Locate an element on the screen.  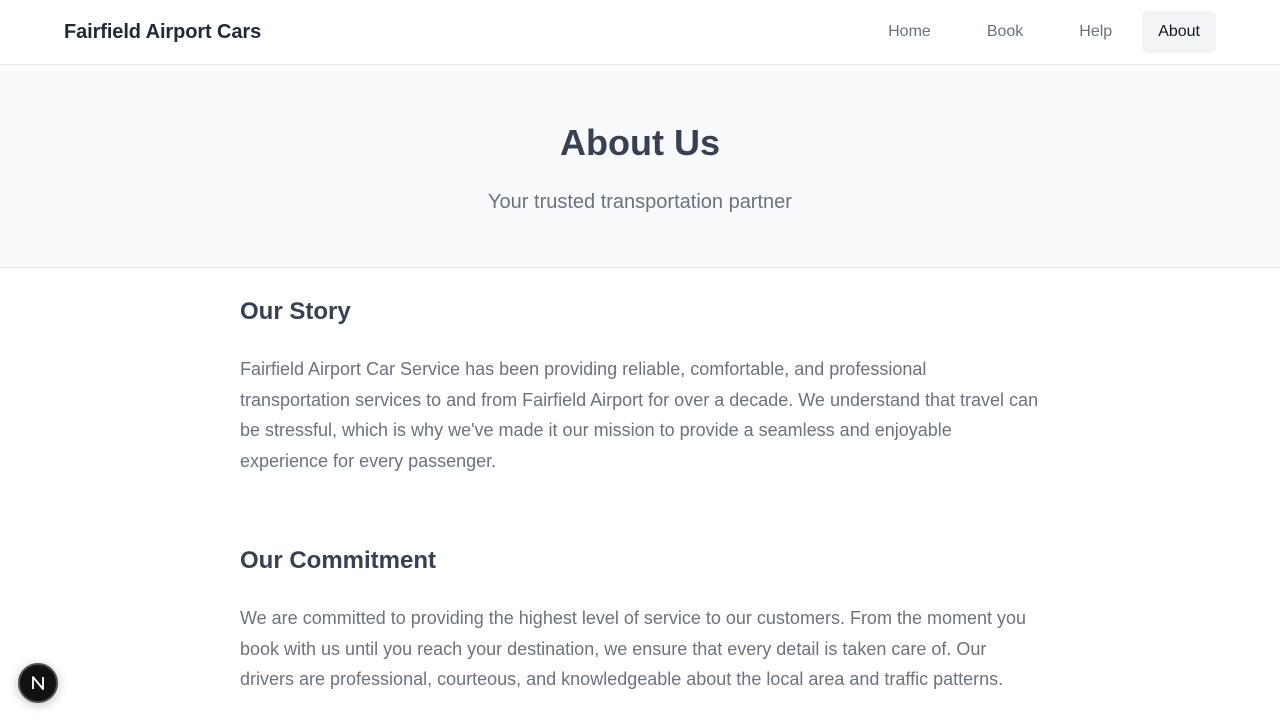
brand-logo-text: Fairfield Airport Cars is located at coordinates (162, 32).